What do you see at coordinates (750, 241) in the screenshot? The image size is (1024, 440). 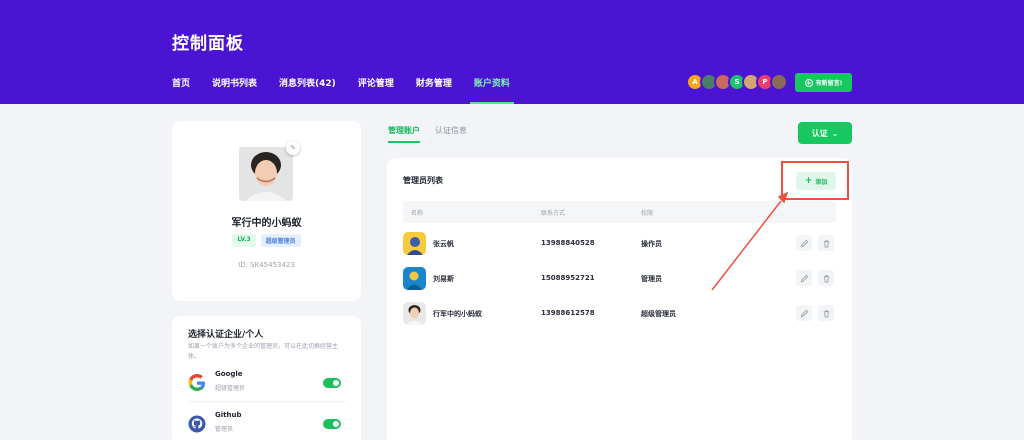 I see `annotation-arrow-icon` at bounding box center [750, 241].